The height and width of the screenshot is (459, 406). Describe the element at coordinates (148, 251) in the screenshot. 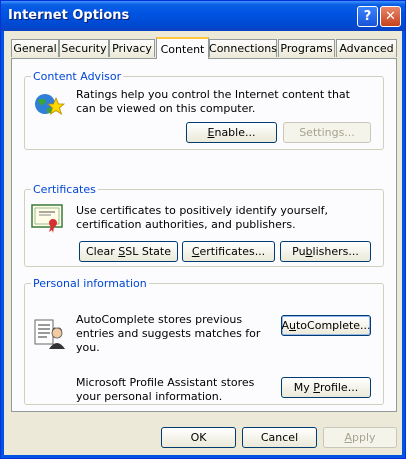

I see `clear-ssl-post: SL State` at that location.